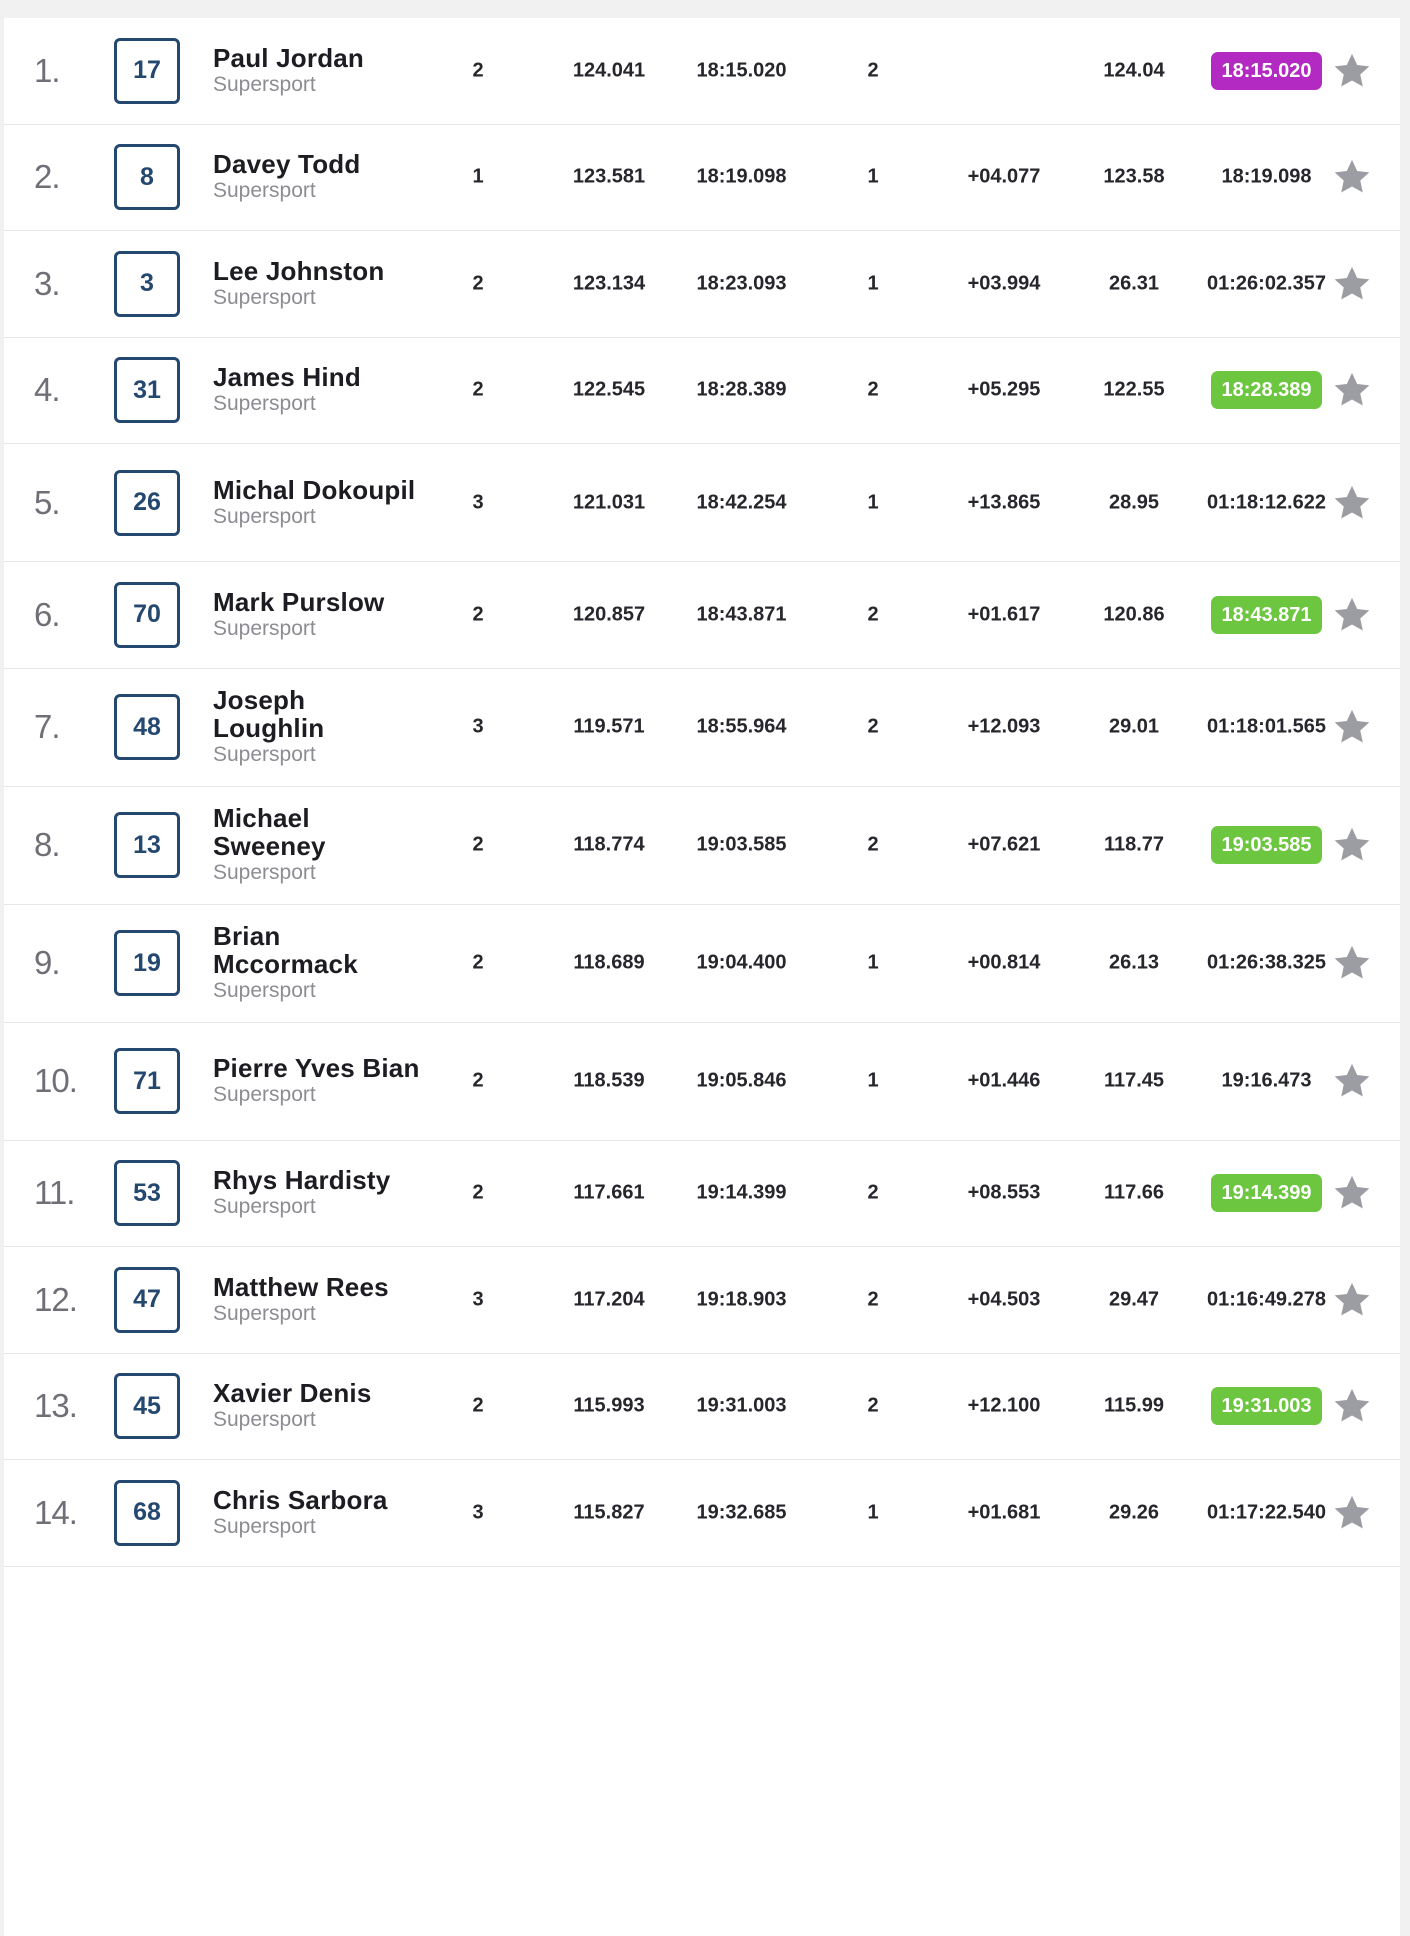  Describe the element at coordinates (47, 962) in the screenshot. I see `position: 9.` at that location.